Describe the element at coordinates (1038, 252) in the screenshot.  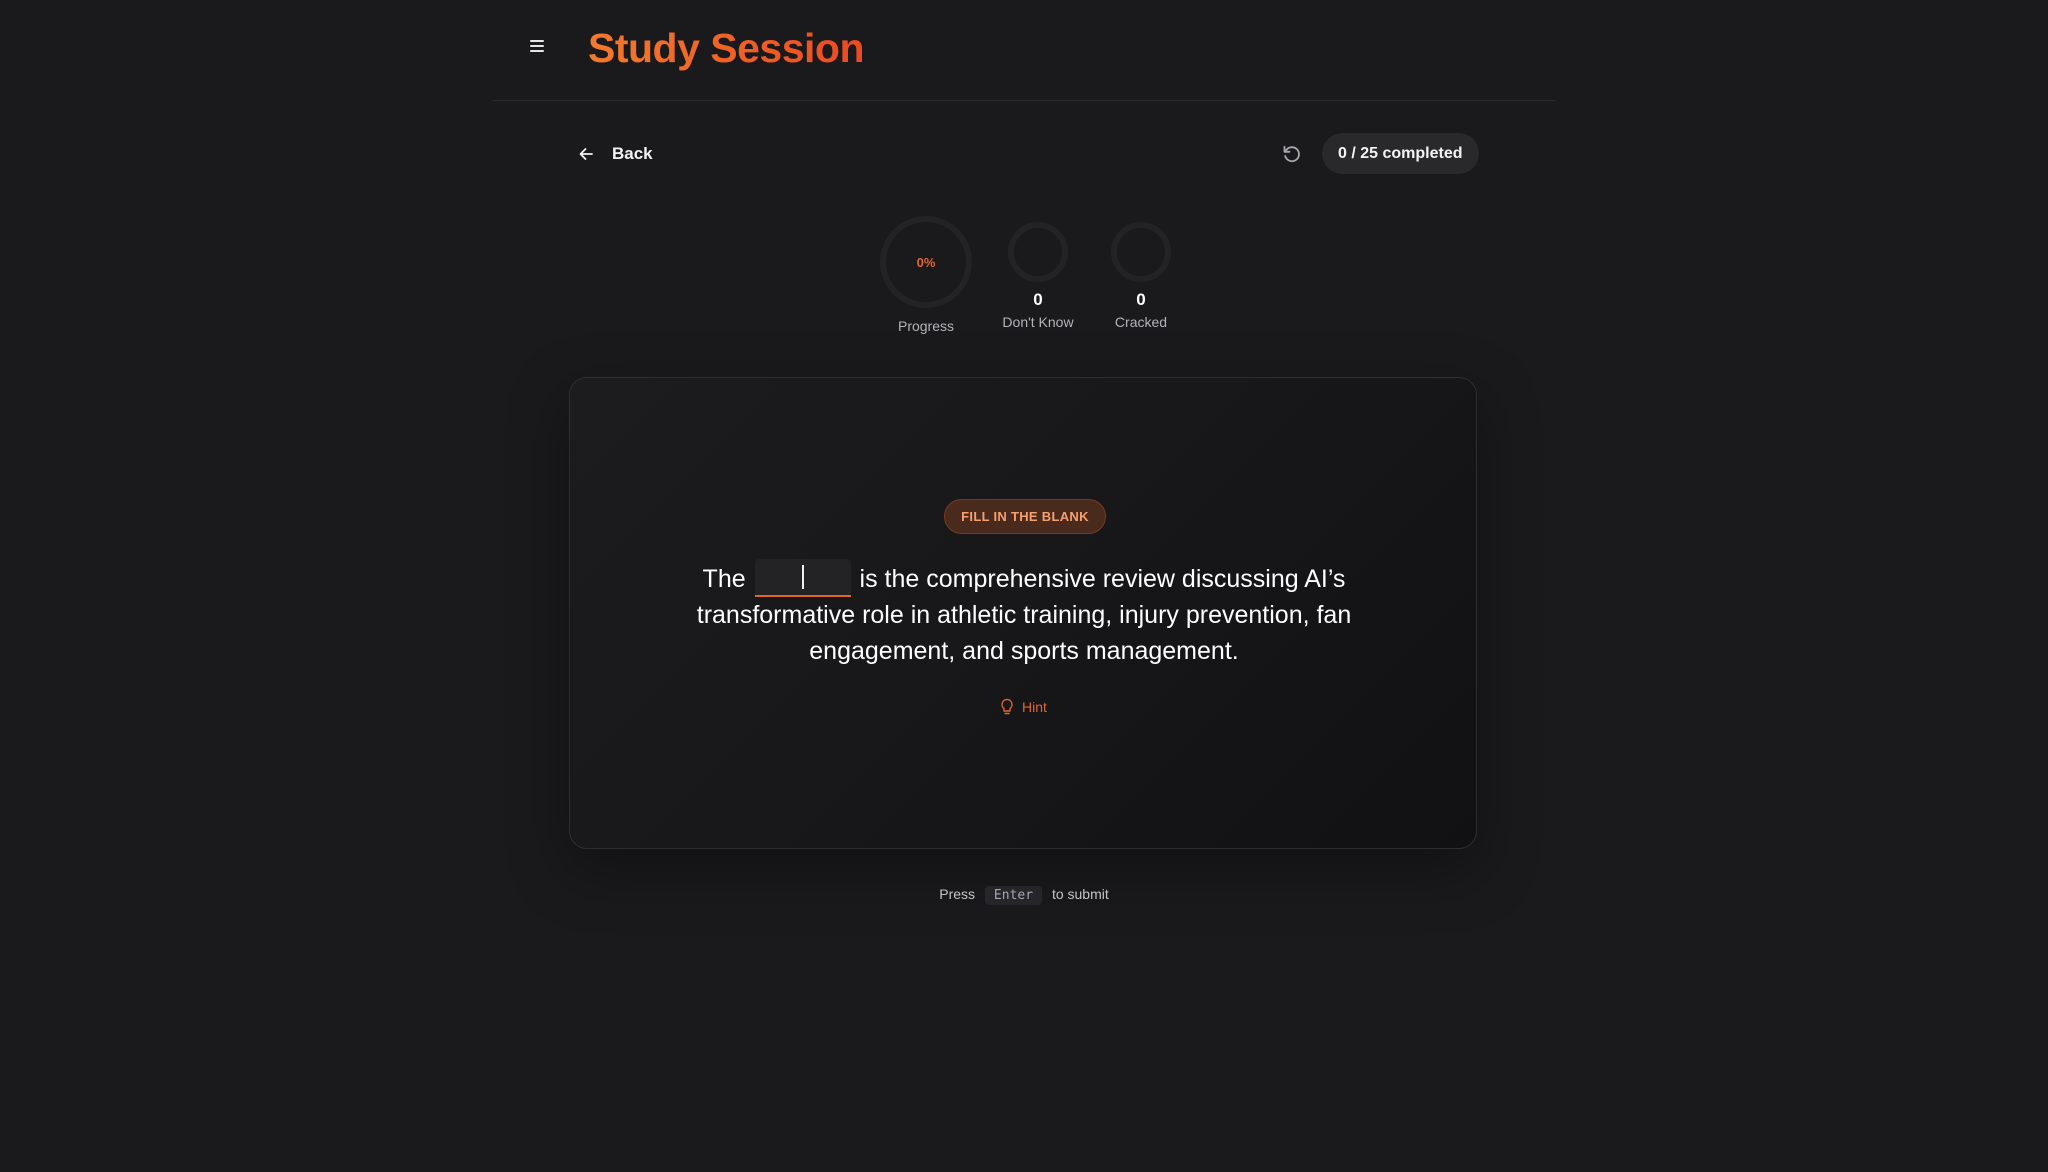
I see `dont-know-ring` at that location.